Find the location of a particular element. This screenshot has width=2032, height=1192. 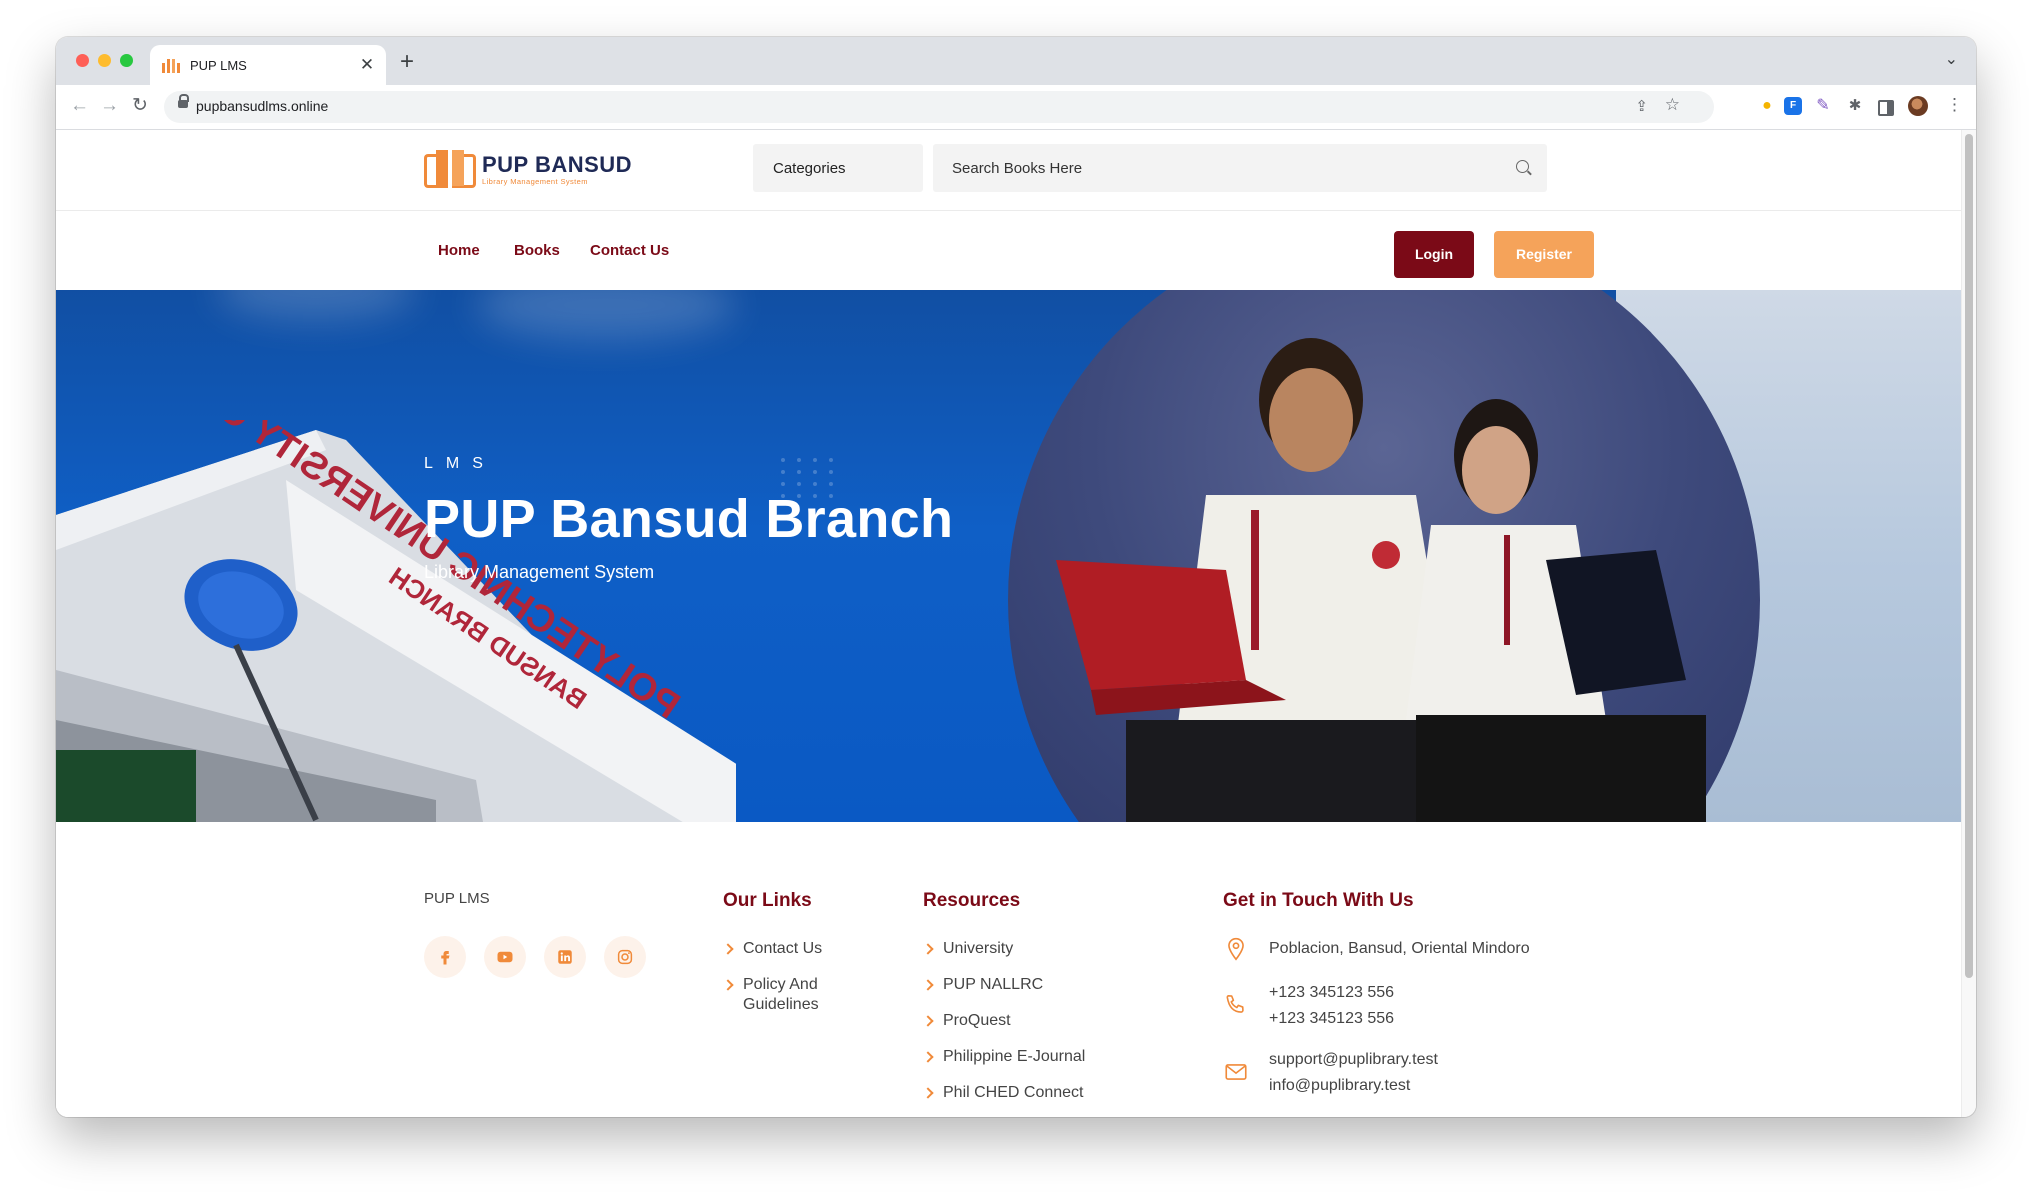

browser-tab: PUP LMS ✕ is located at coordinates (268, 65).